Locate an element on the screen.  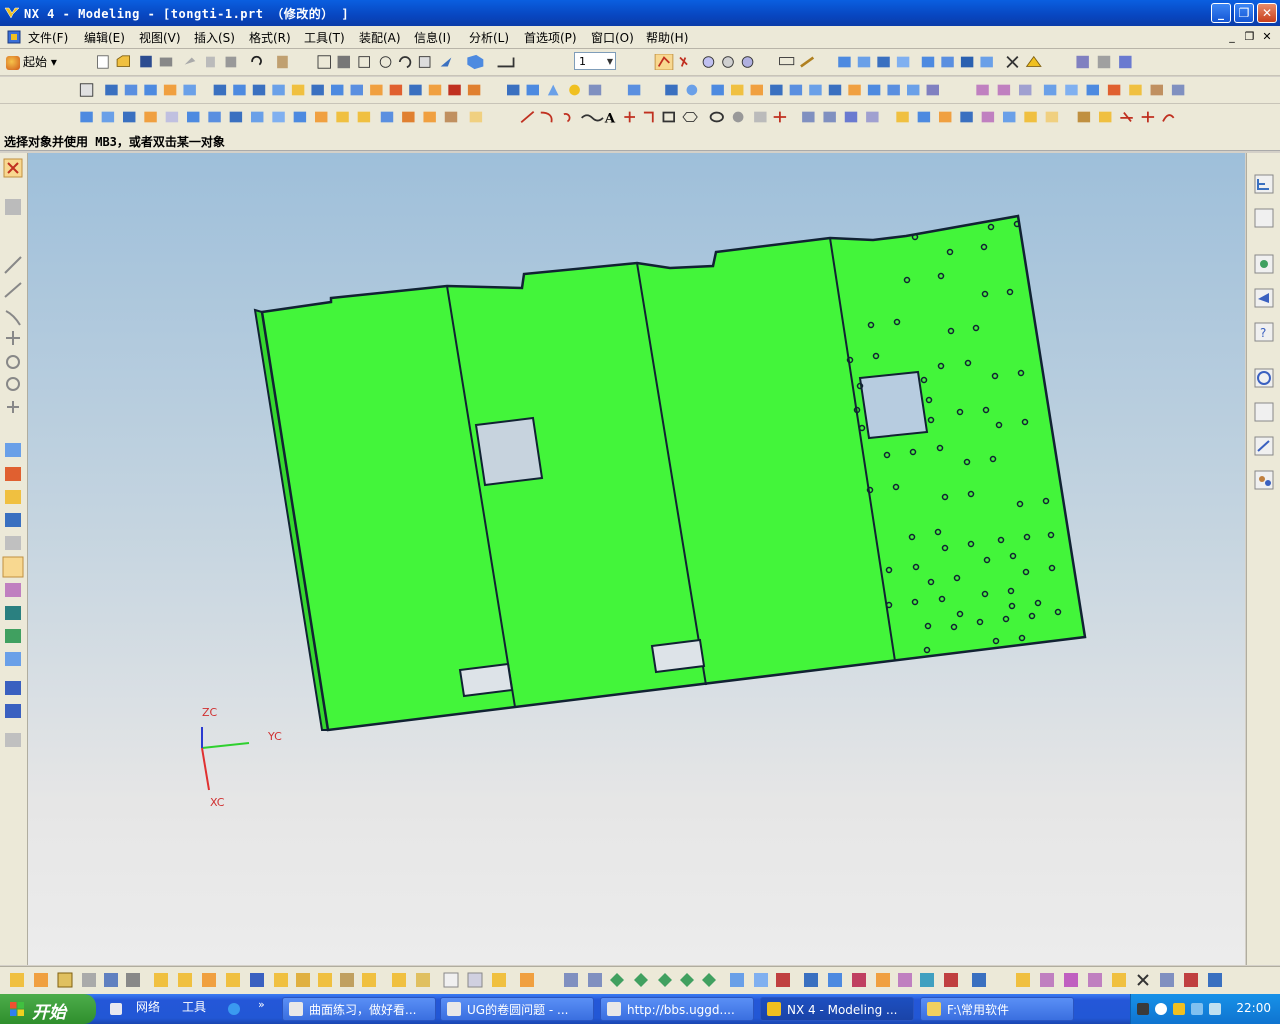
bottom-toolbar is located at coordinates (640, 980).